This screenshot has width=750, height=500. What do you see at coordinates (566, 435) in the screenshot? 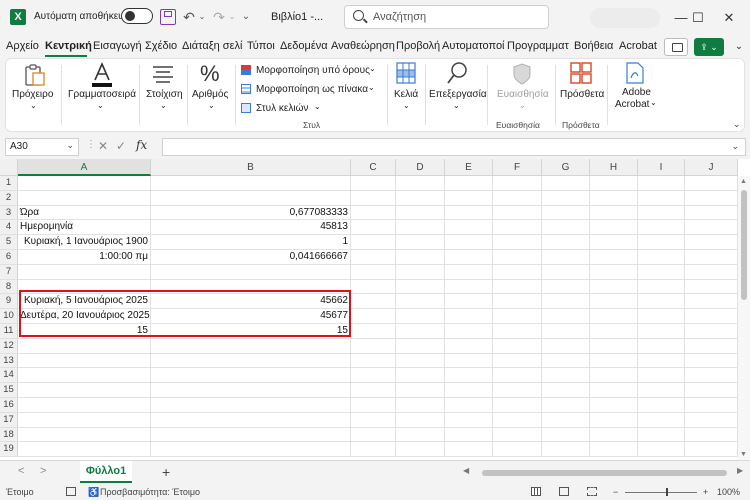
I see `cell-g18` at bounding box center [566, 435].